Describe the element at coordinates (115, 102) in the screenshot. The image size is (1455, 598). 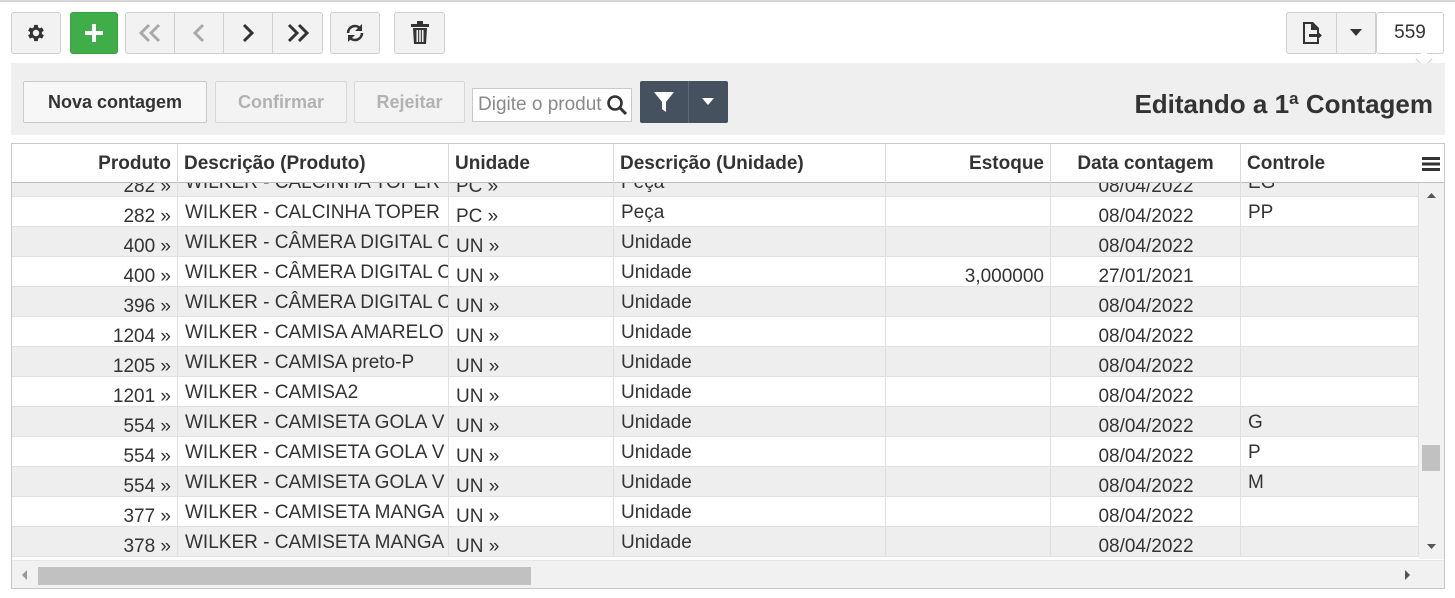
I see `new-count-button: Nova contagem` at that location.